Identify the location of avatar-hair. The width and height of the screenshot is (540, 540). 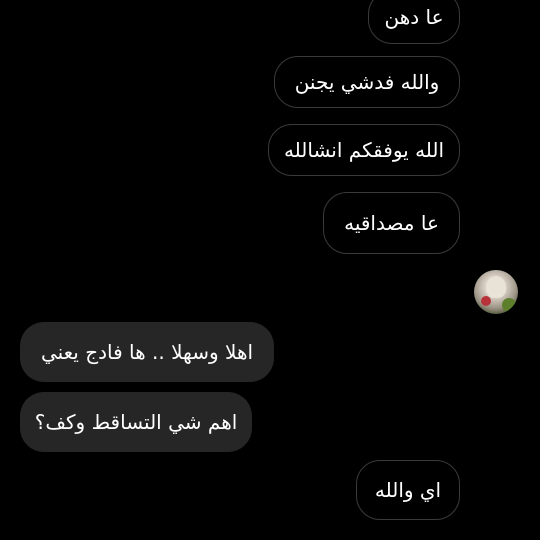
(496, 287).